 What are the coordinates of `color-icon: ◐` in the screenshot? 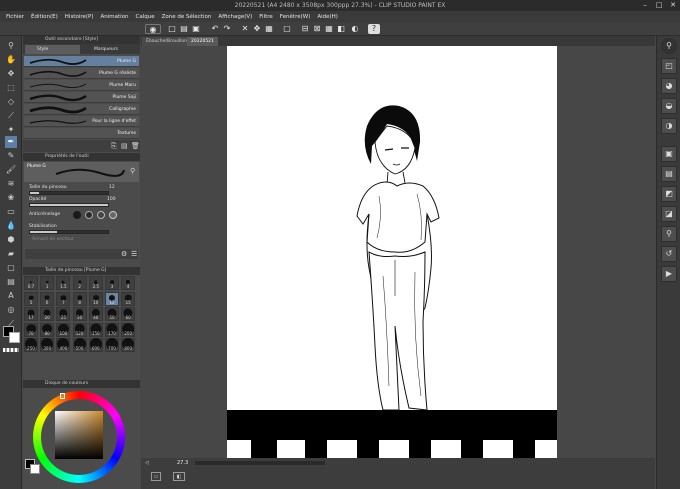 It's located at (355, 29).